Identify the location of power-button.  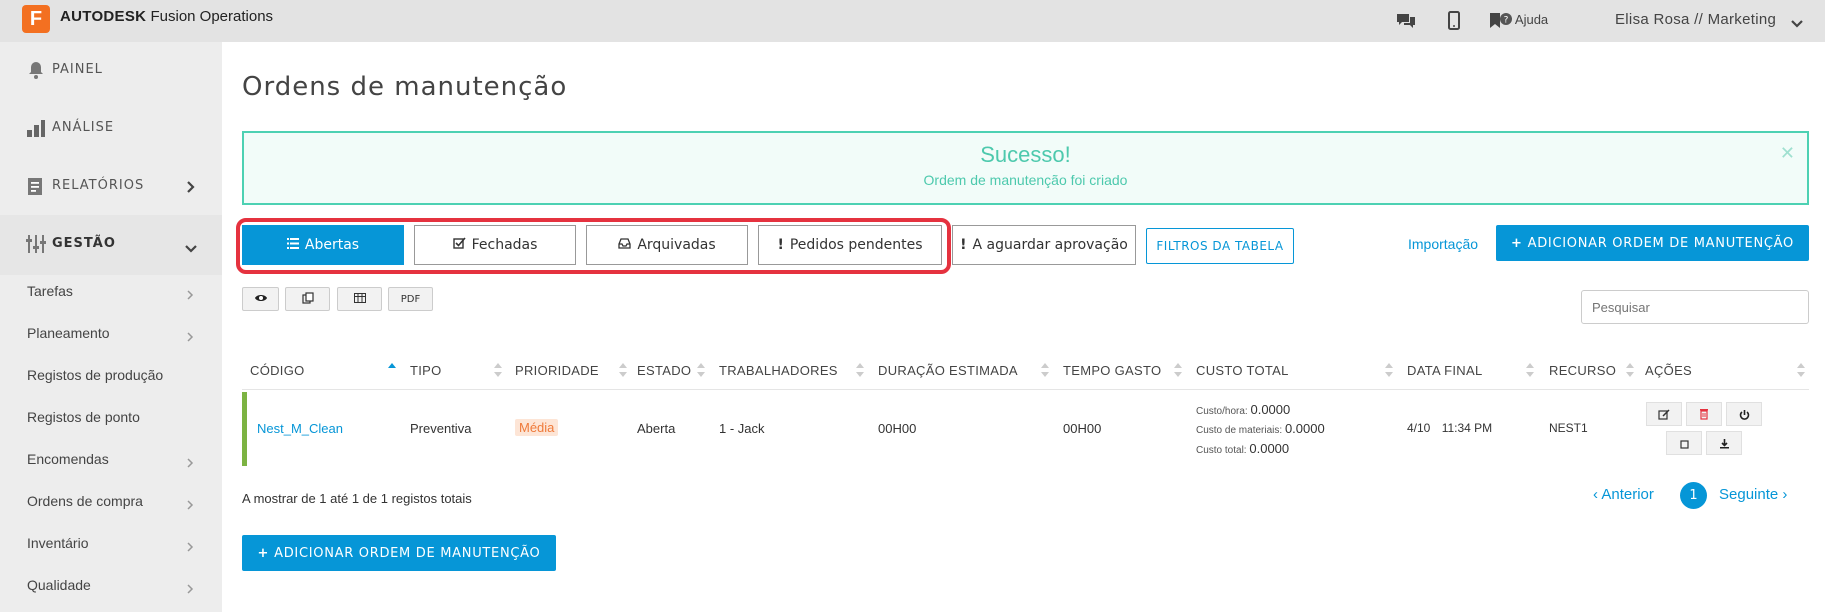
(1744, 414).